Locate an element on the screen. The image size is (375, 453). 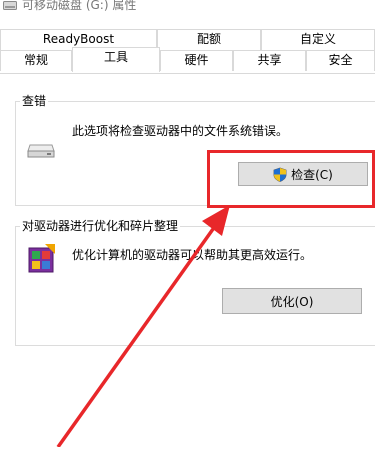
tab-hardware: 硬件 is located at coordinates (196, 60).